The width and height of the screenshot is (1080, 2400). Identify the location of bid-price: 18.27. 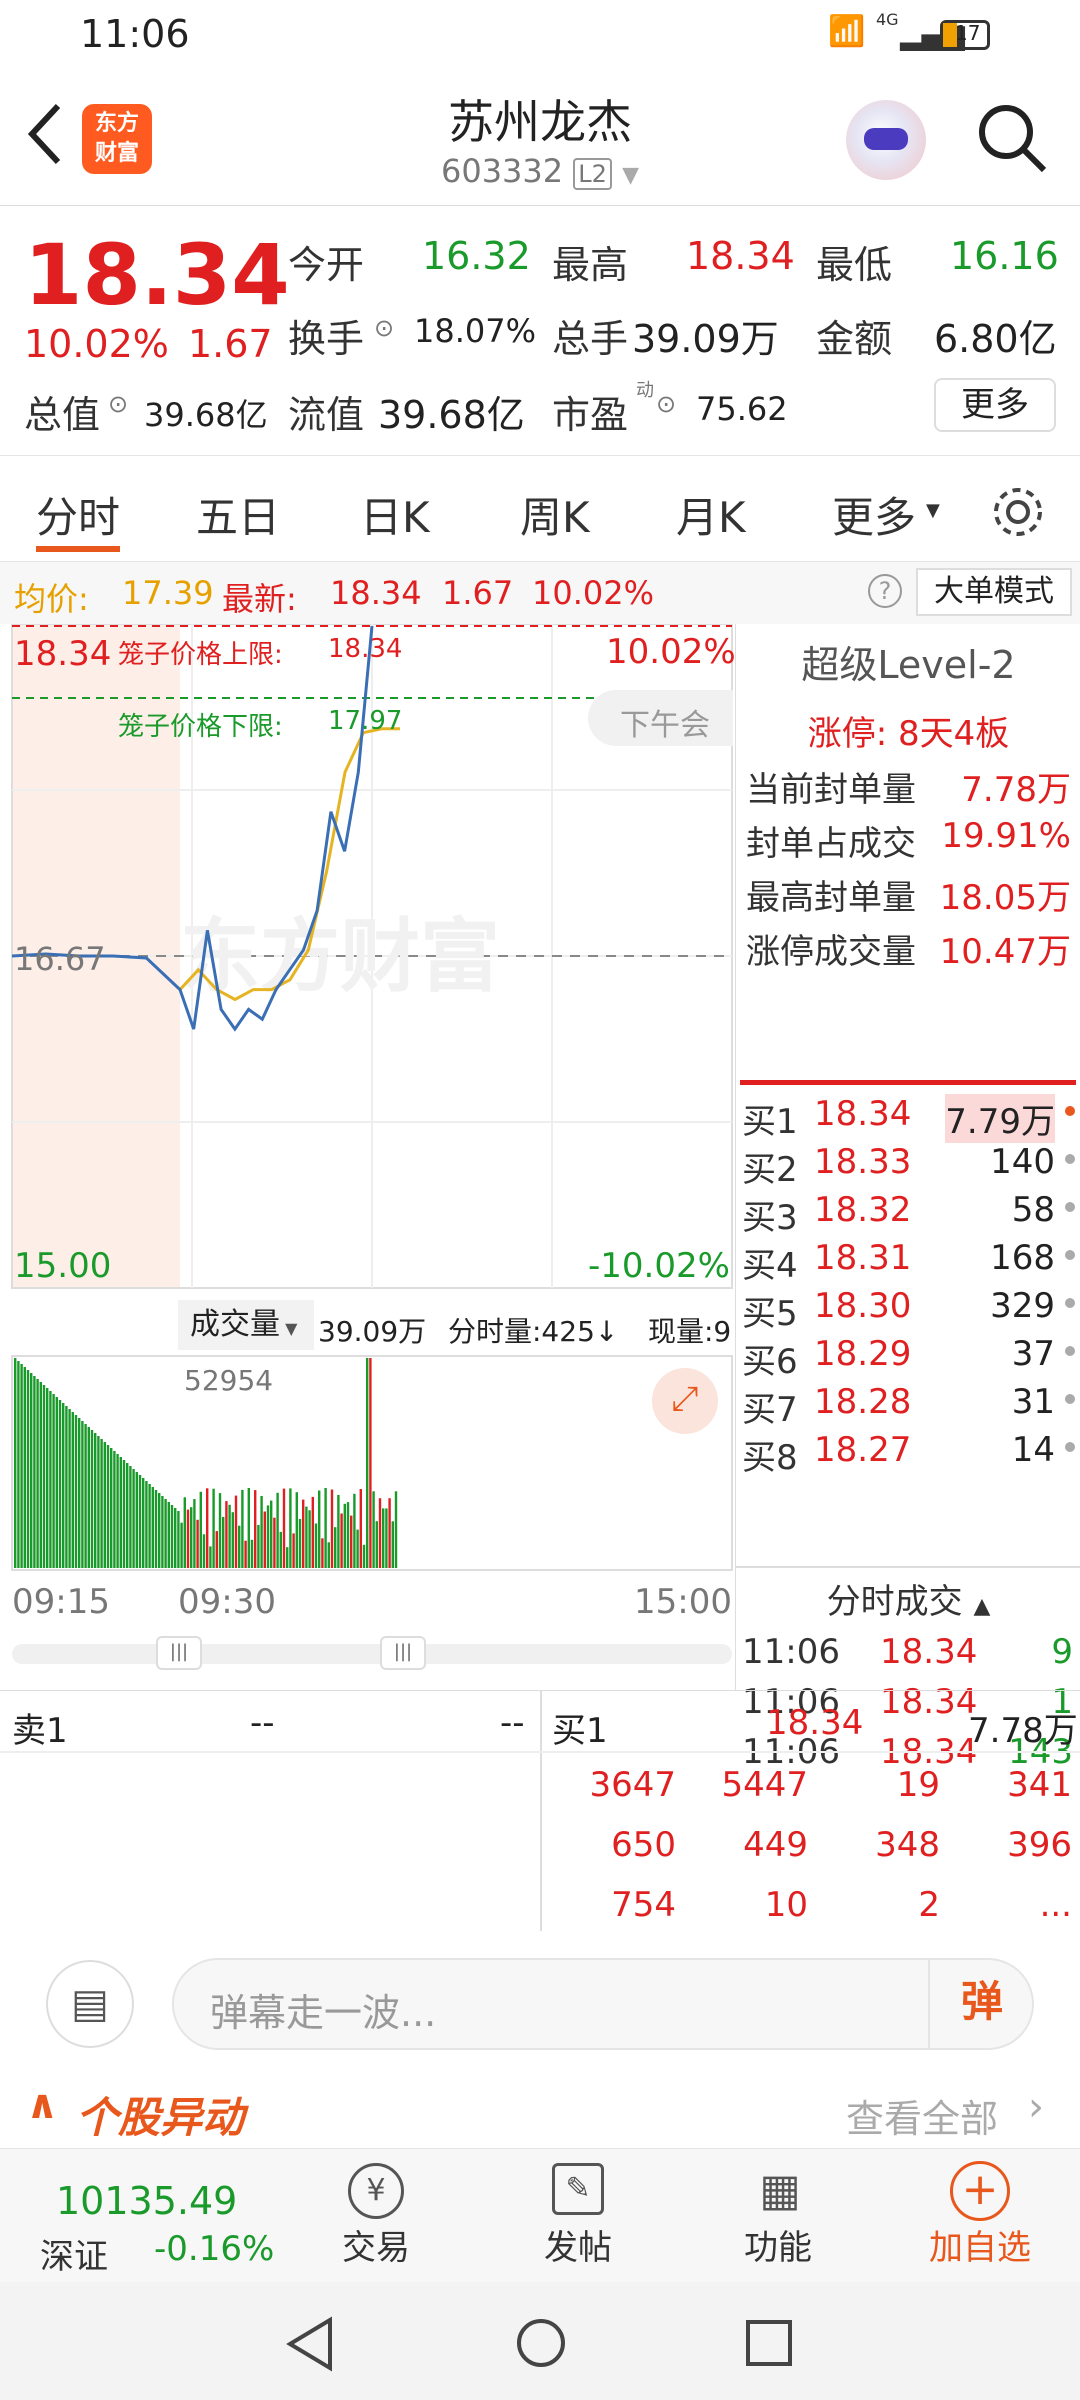
(863, 1450).